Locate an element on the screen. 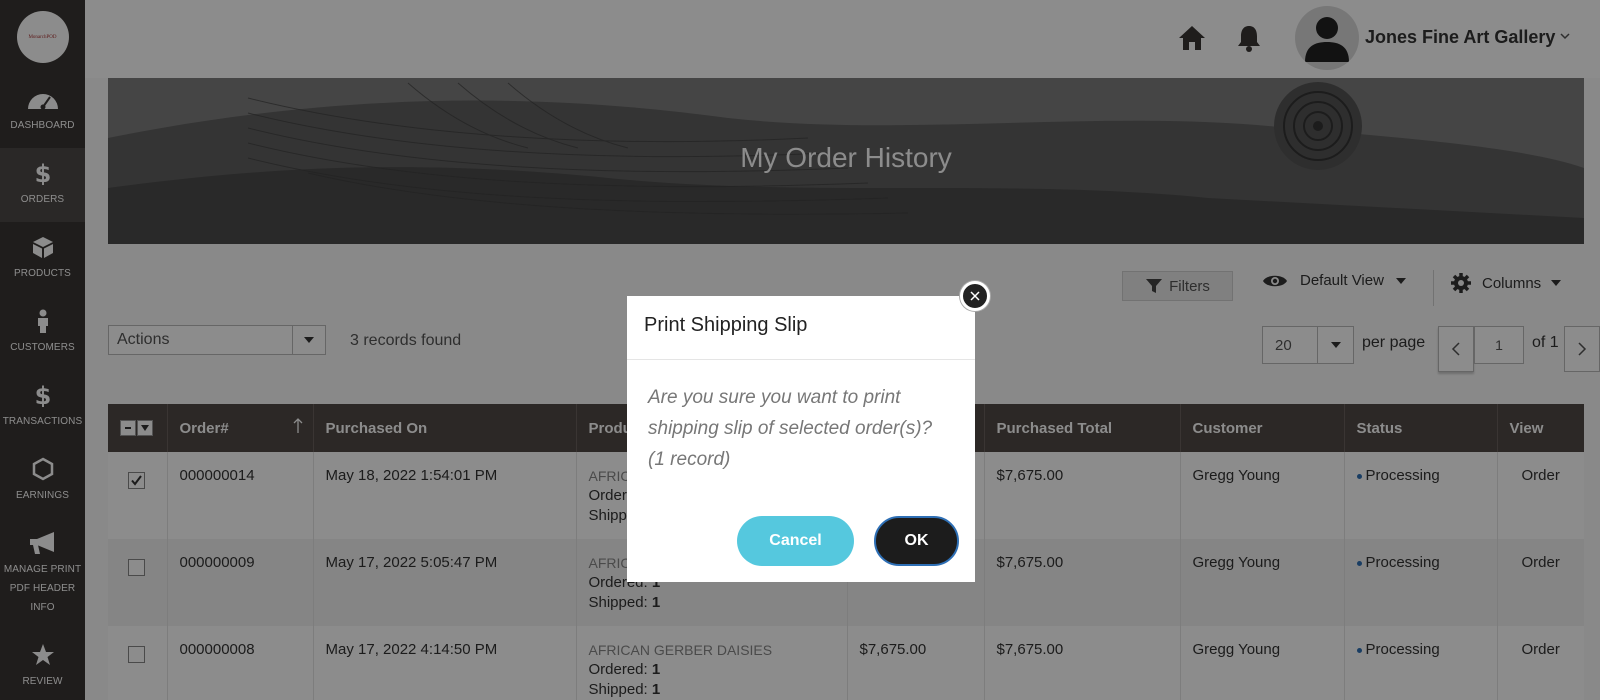 The width and height of the screenshot is (1600, 700). cancel-button: Cancel is located at coordinates (795, 541).